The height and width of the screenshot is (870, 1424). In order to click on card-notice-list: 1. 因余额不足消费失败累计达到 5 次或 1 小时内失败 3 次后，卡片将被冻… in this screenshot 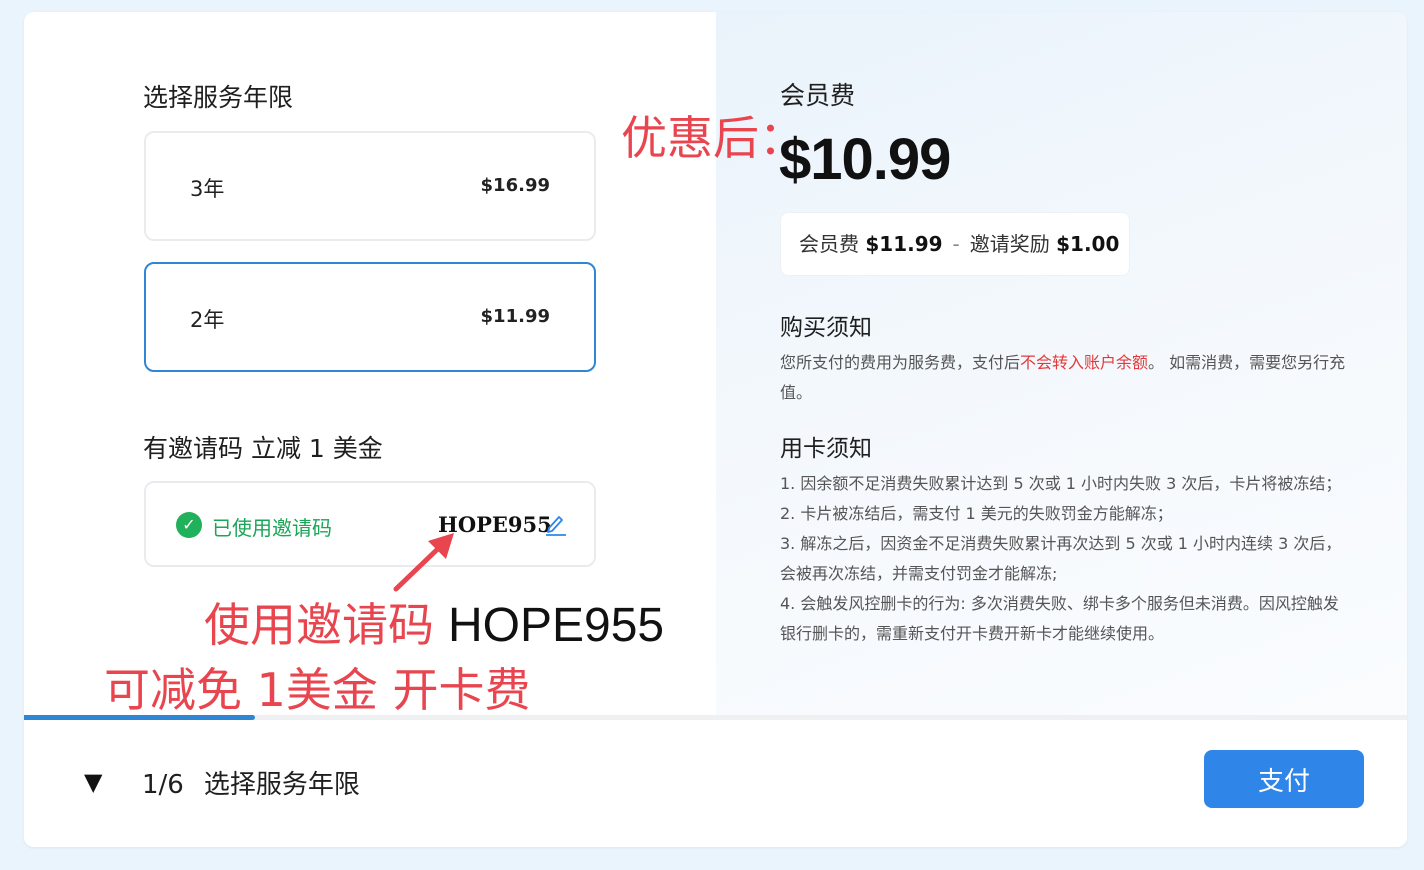, I will do `click(1064, 559)`.